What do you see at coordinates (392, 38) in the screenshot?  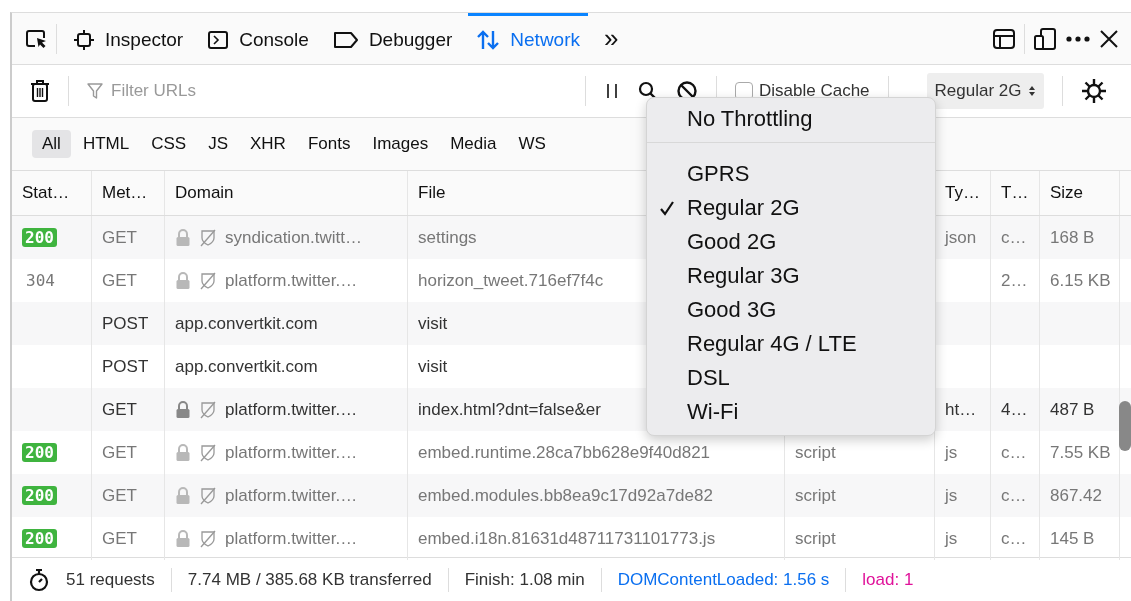 I see `devtools-tab: Debugger` at bounding box center [392, 38].